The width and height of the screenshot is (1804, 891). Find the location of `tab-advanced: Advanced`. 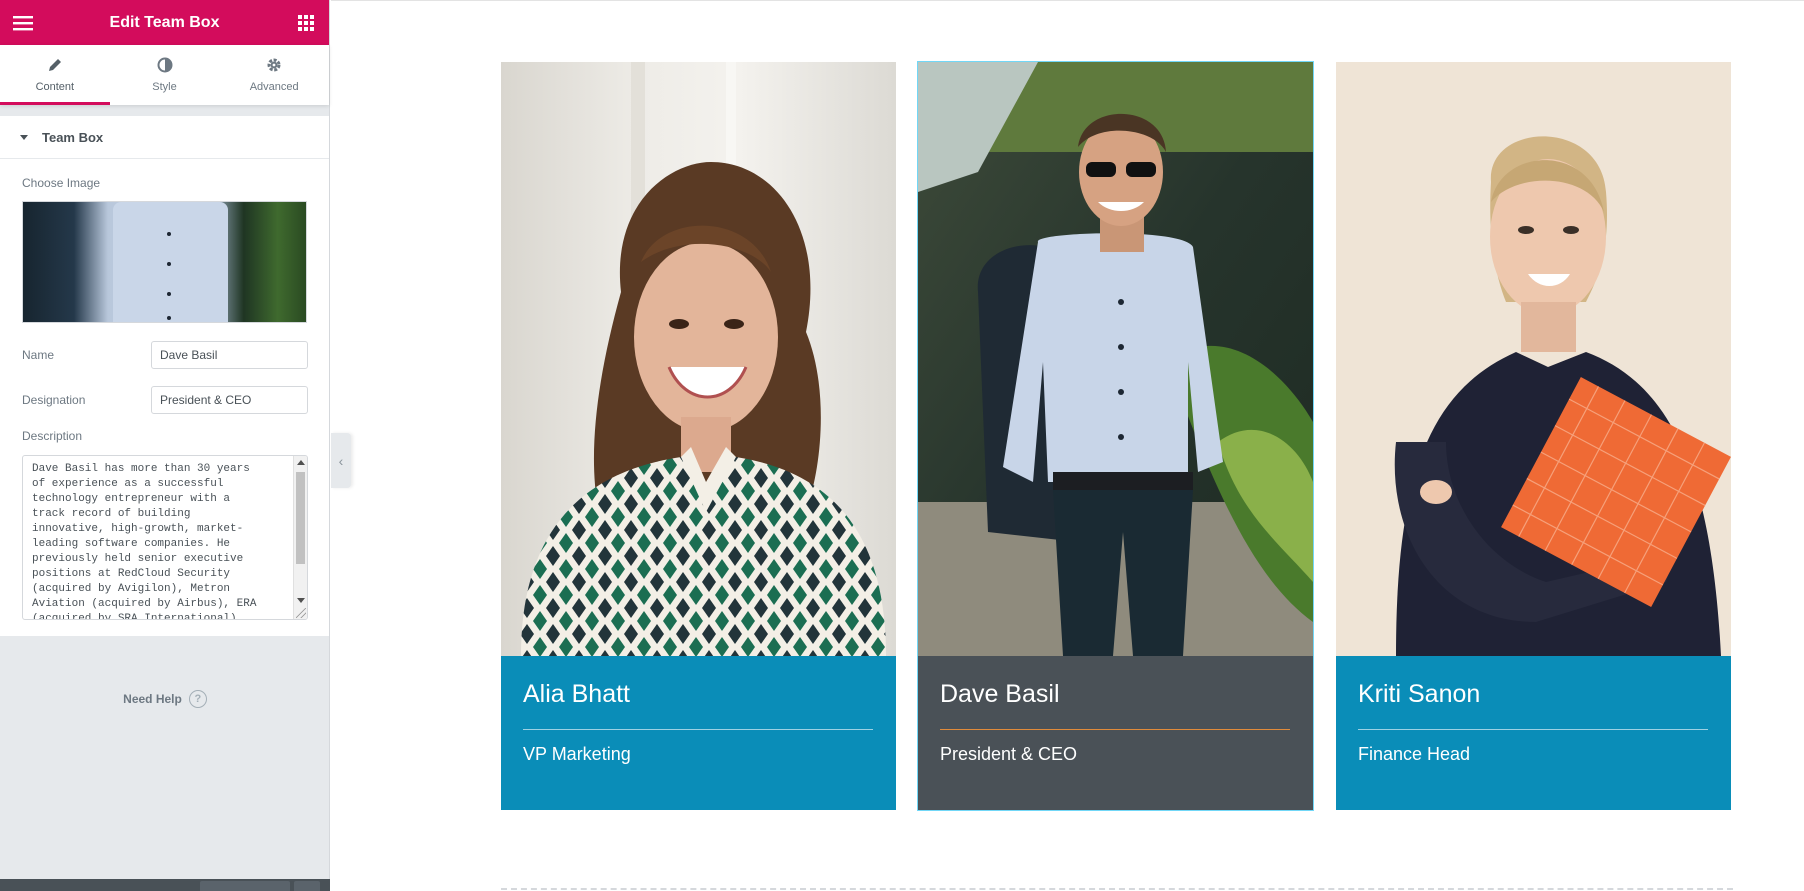

tab-advanced: Advanced is located at coordinates (274, 75).